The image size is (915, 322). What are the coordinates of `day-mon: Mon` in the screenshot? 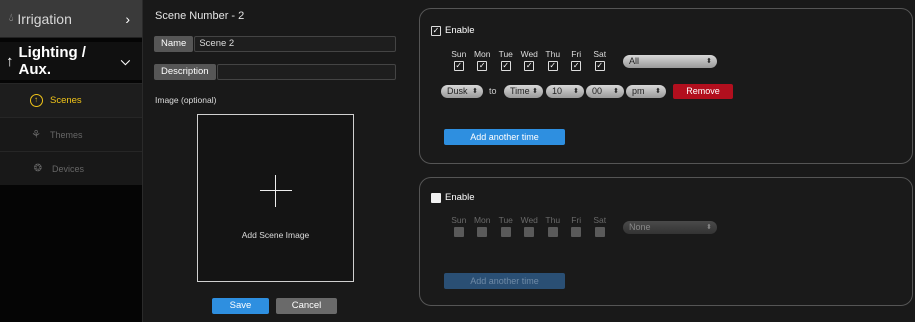 It's located at (483, 226).